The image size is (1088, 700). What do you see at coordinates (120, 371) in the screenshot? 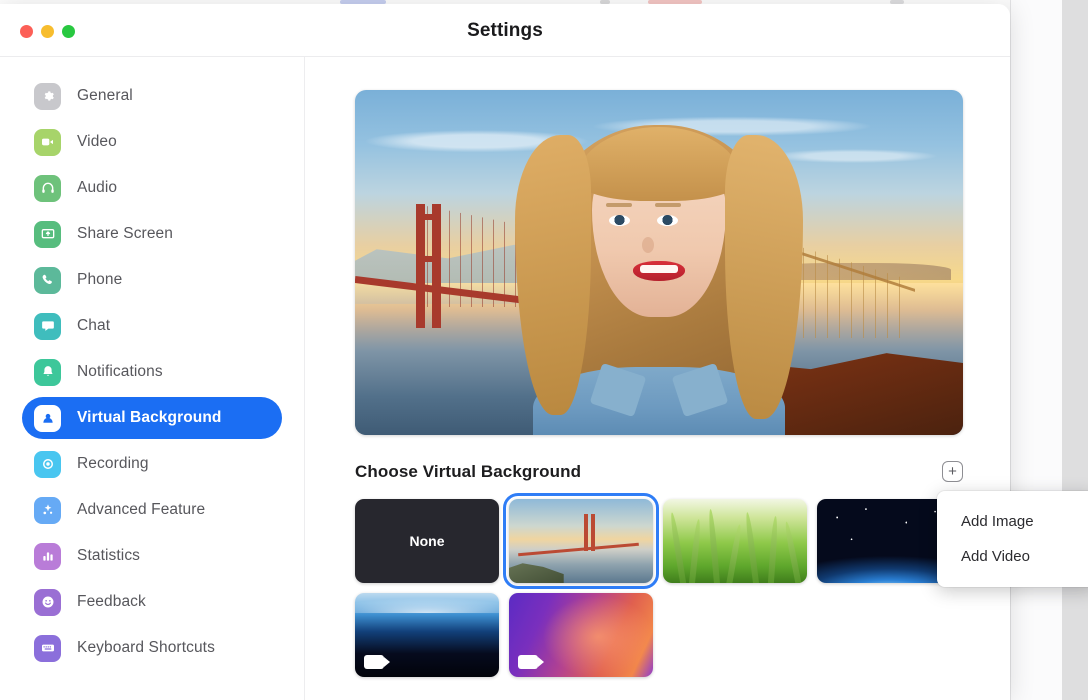
I see `sidebar-item-label: Notifications` at bounding box center [120, 371].